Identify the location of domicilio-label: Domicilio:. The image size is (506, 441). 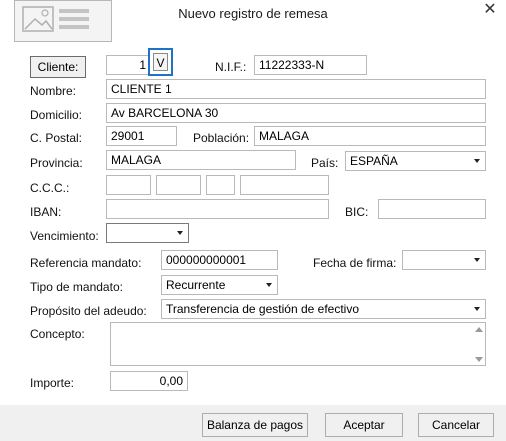
(56, 115).